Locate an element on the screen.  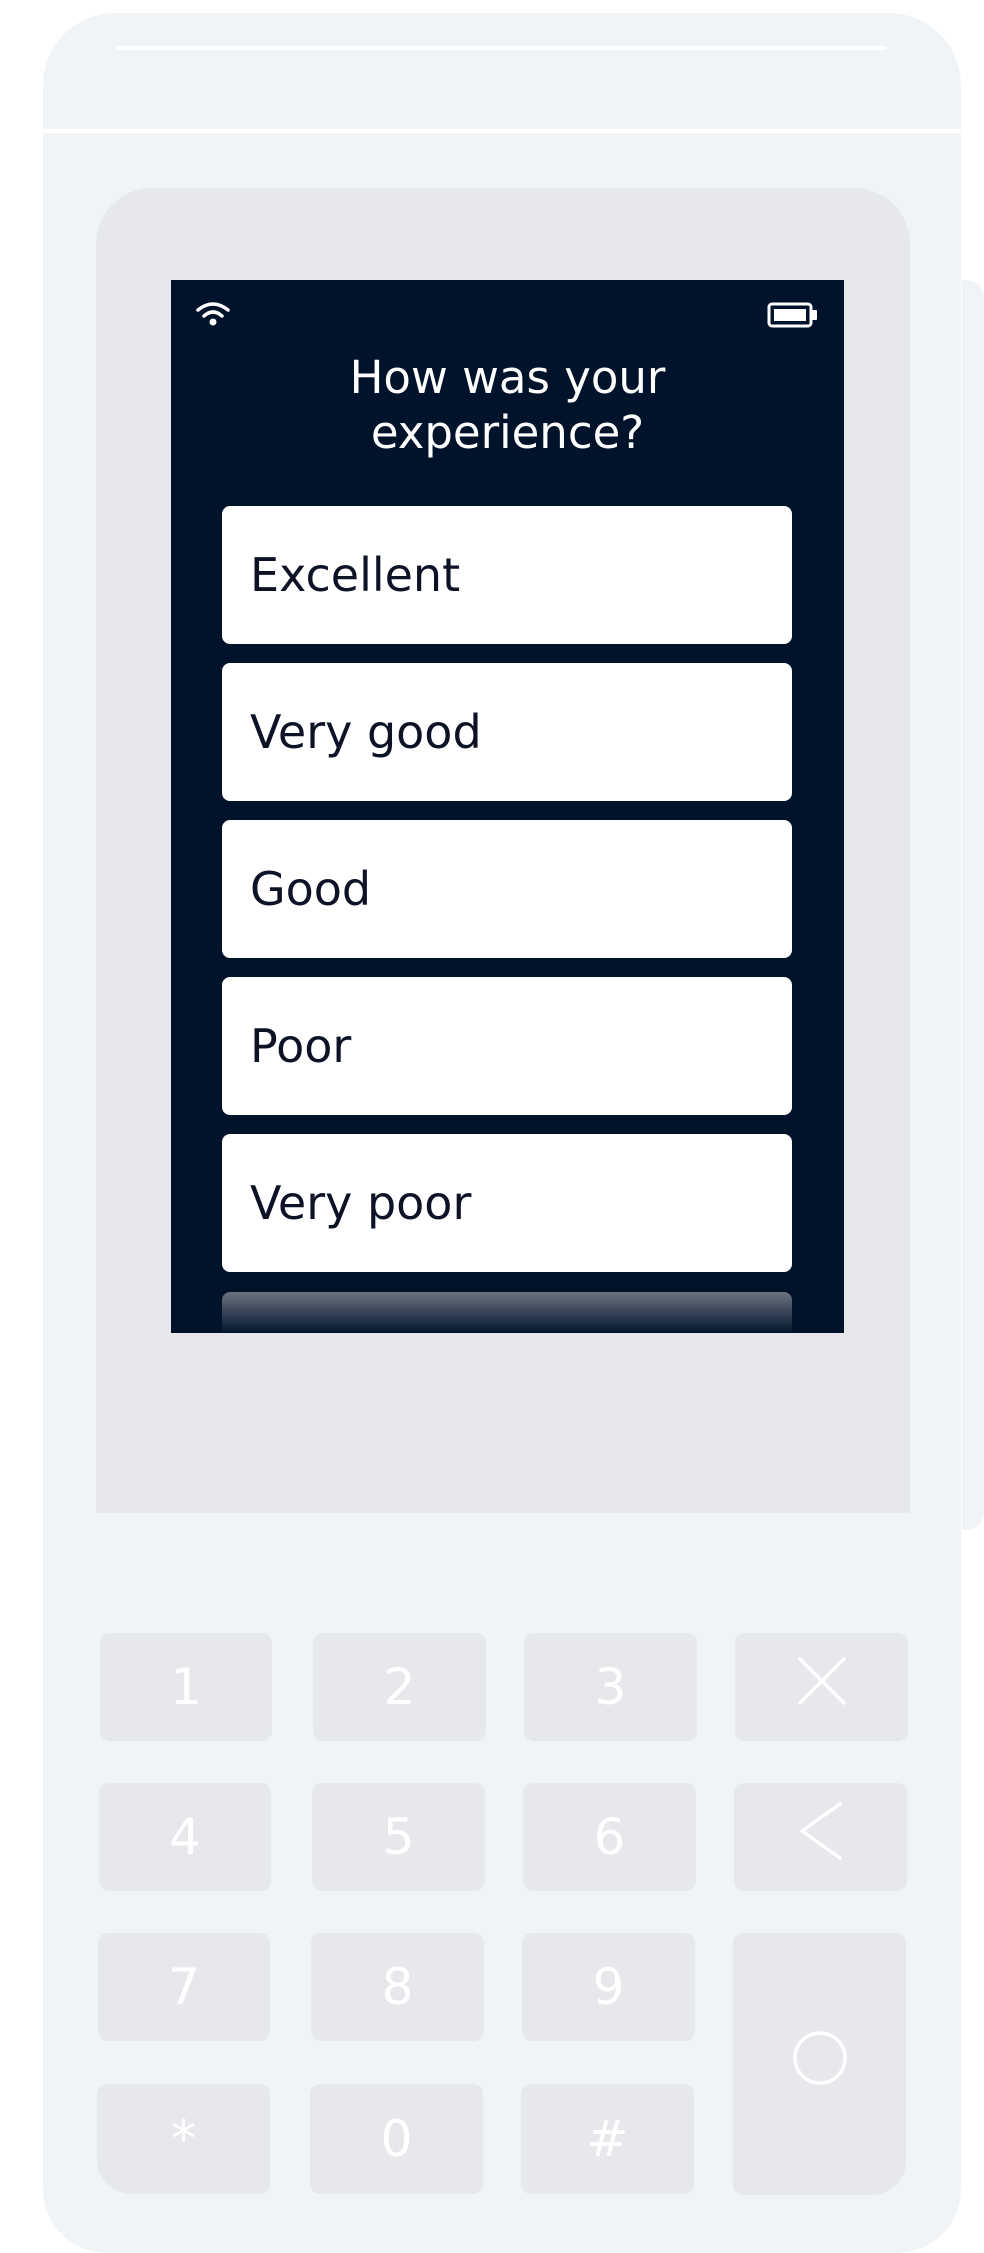
status-bar is located at coordinates (507, 305).